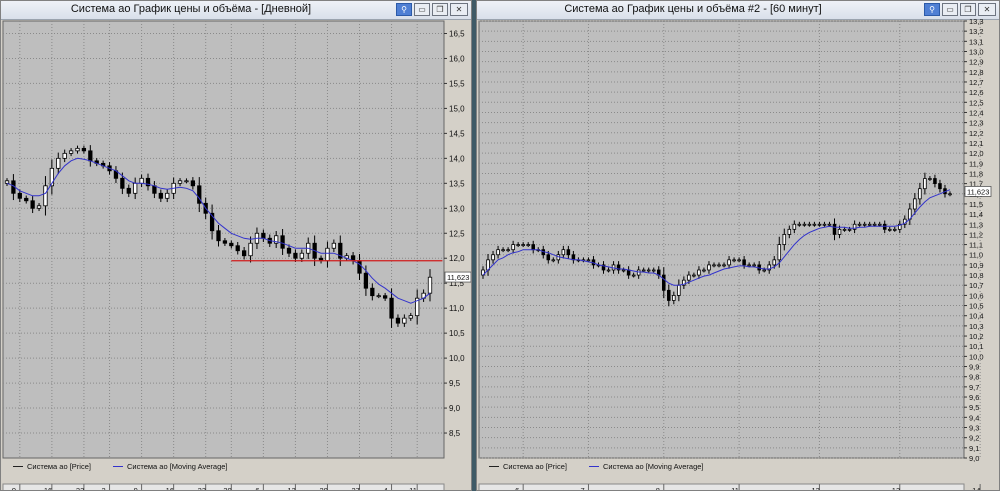 The height and width of the screenshot is (491, 1000). What do you see at coordinates (974, 458) in the screenshot?
I see `y-tick-label: 9,0` at bounding box center [974, 458].